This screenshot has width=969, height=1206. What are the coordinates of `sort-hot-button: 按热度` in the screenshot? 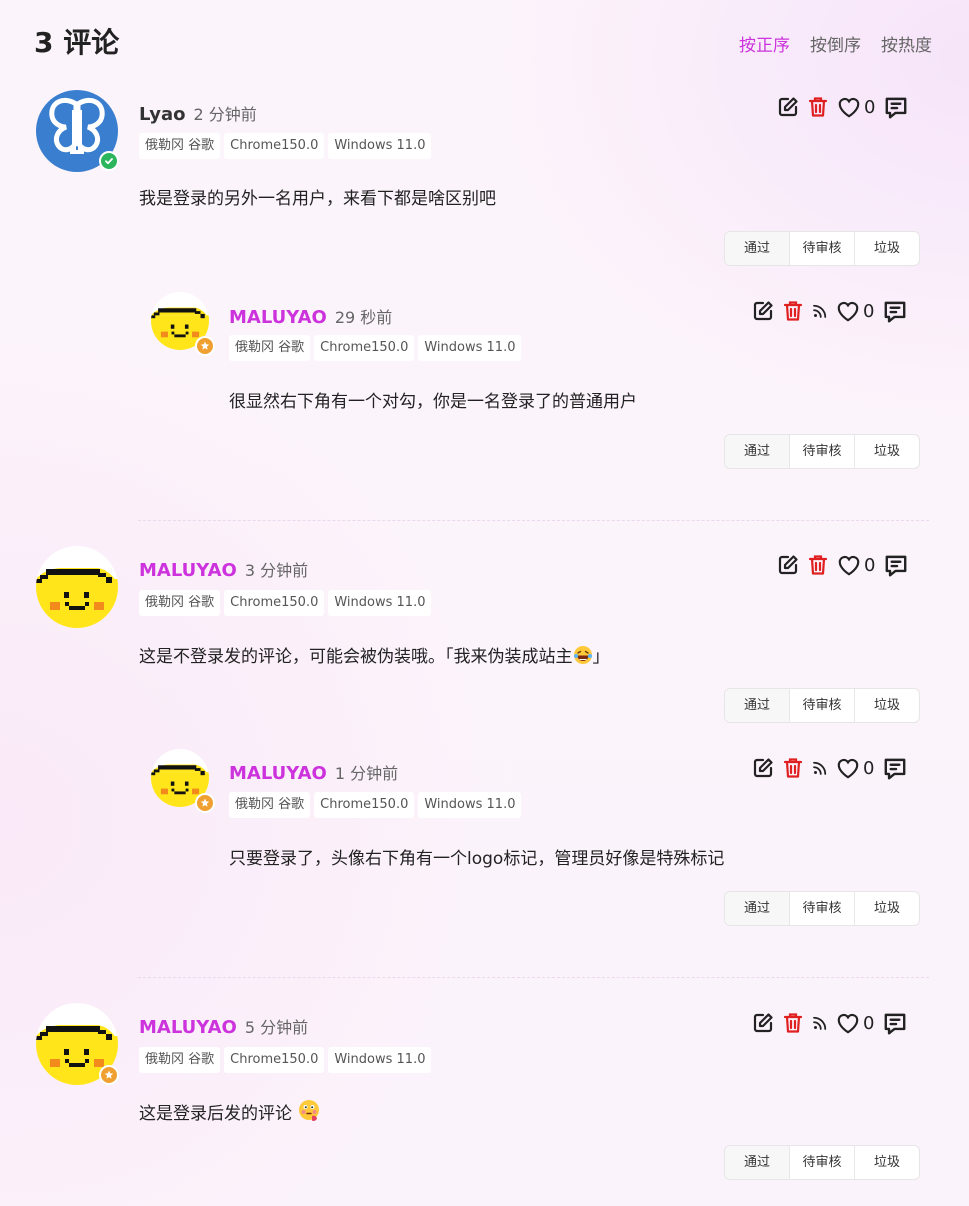 It's located at (906, 43).